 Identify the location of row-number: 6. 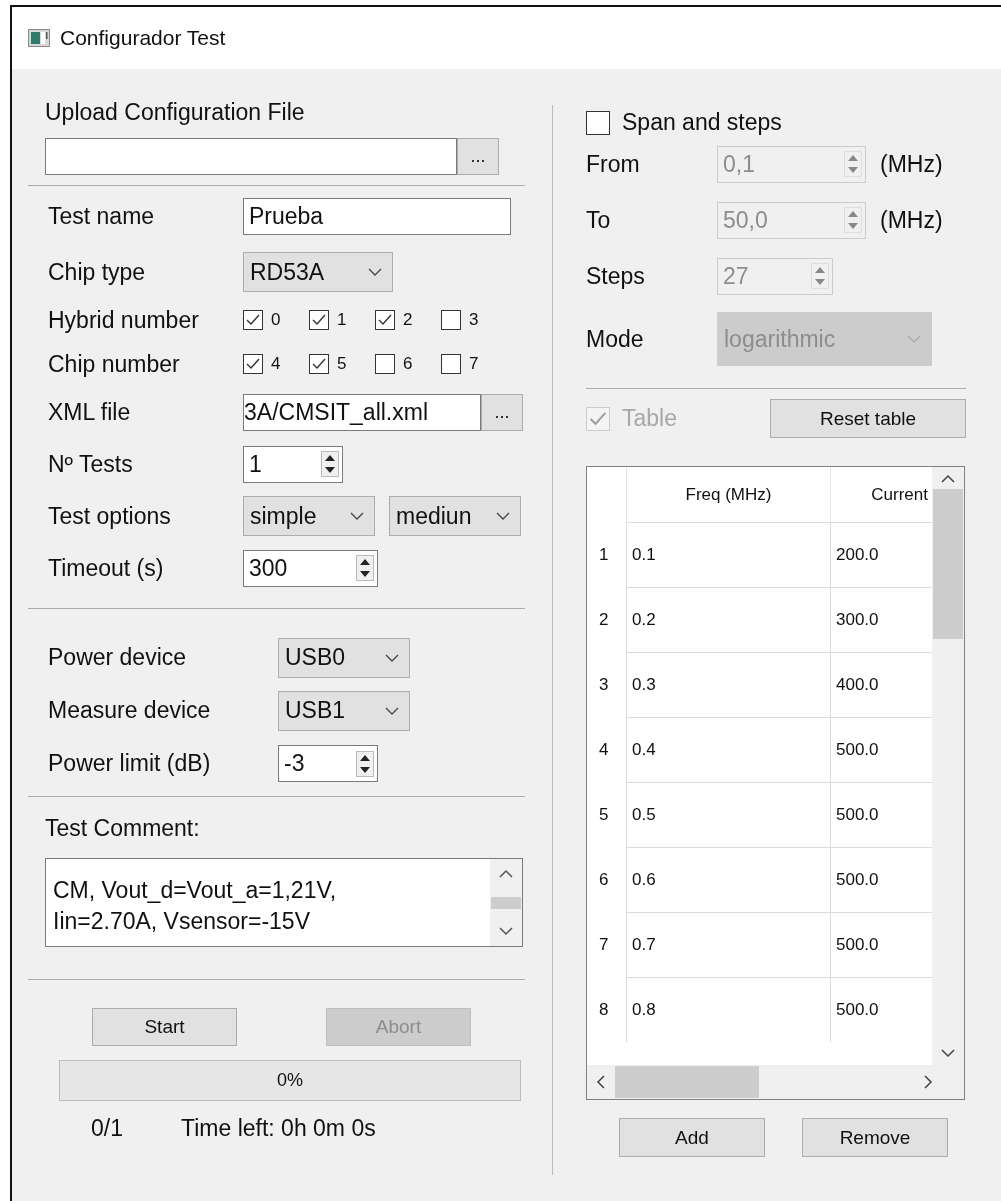
(604, 879).